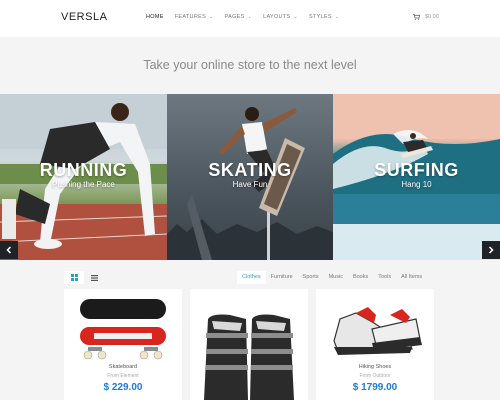 The height and width of the screenshot is (400, 500). I want to click on filter-furniture: Furniture, so click(282, 277).